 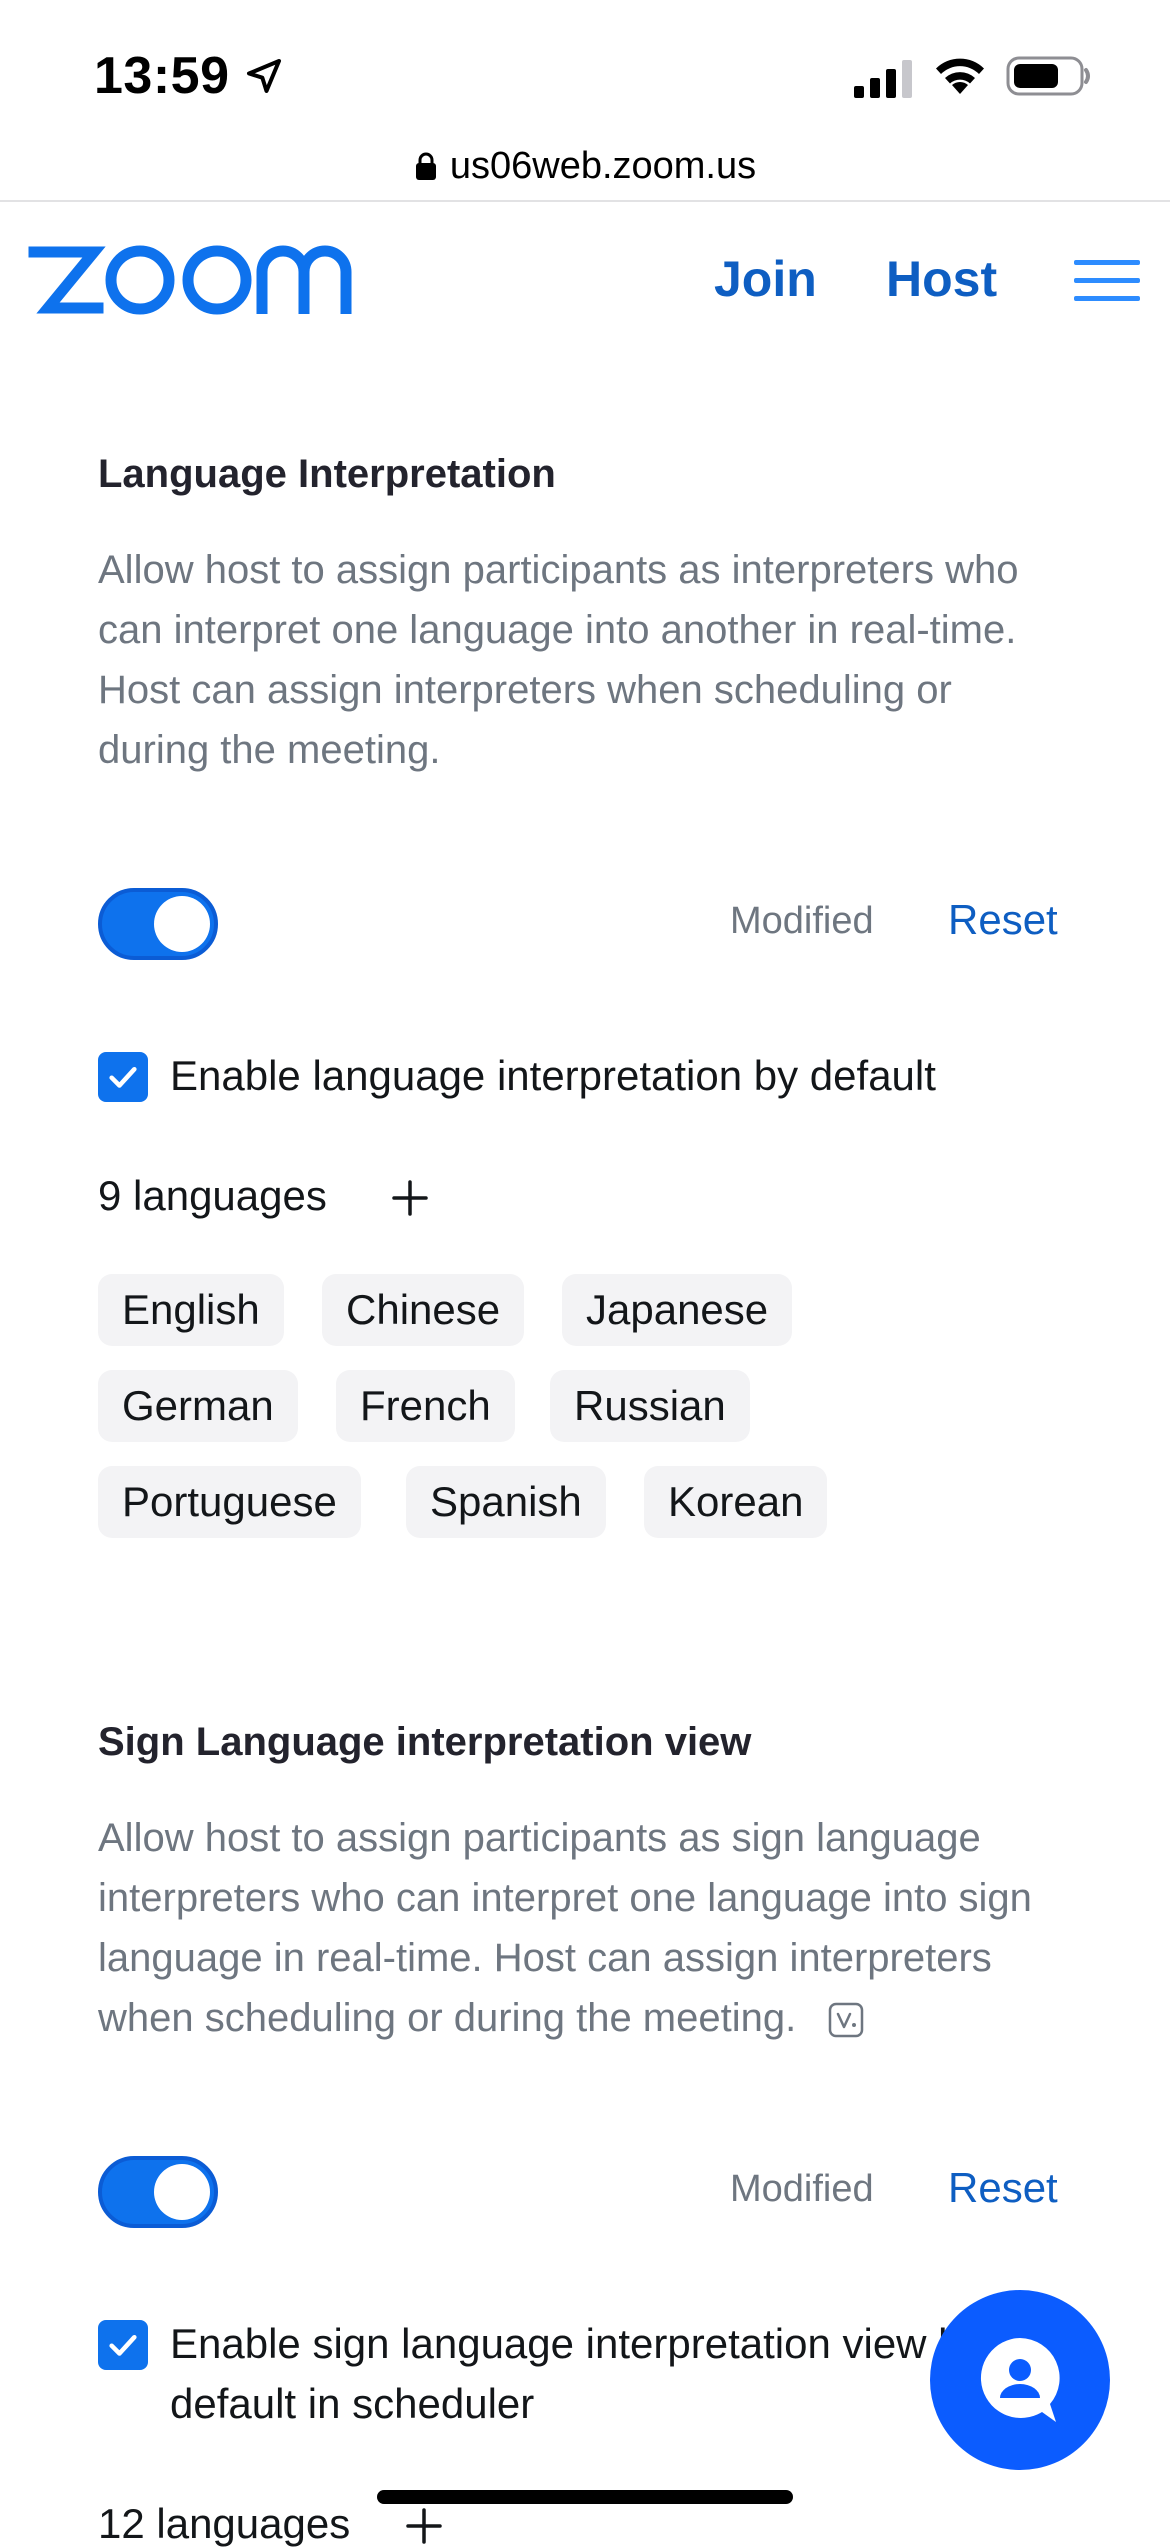 What do you see at coordinates (603, 165) in the screenshot?
I see `url-text: us06web.zoom.us` at bounding box center [603, 165].